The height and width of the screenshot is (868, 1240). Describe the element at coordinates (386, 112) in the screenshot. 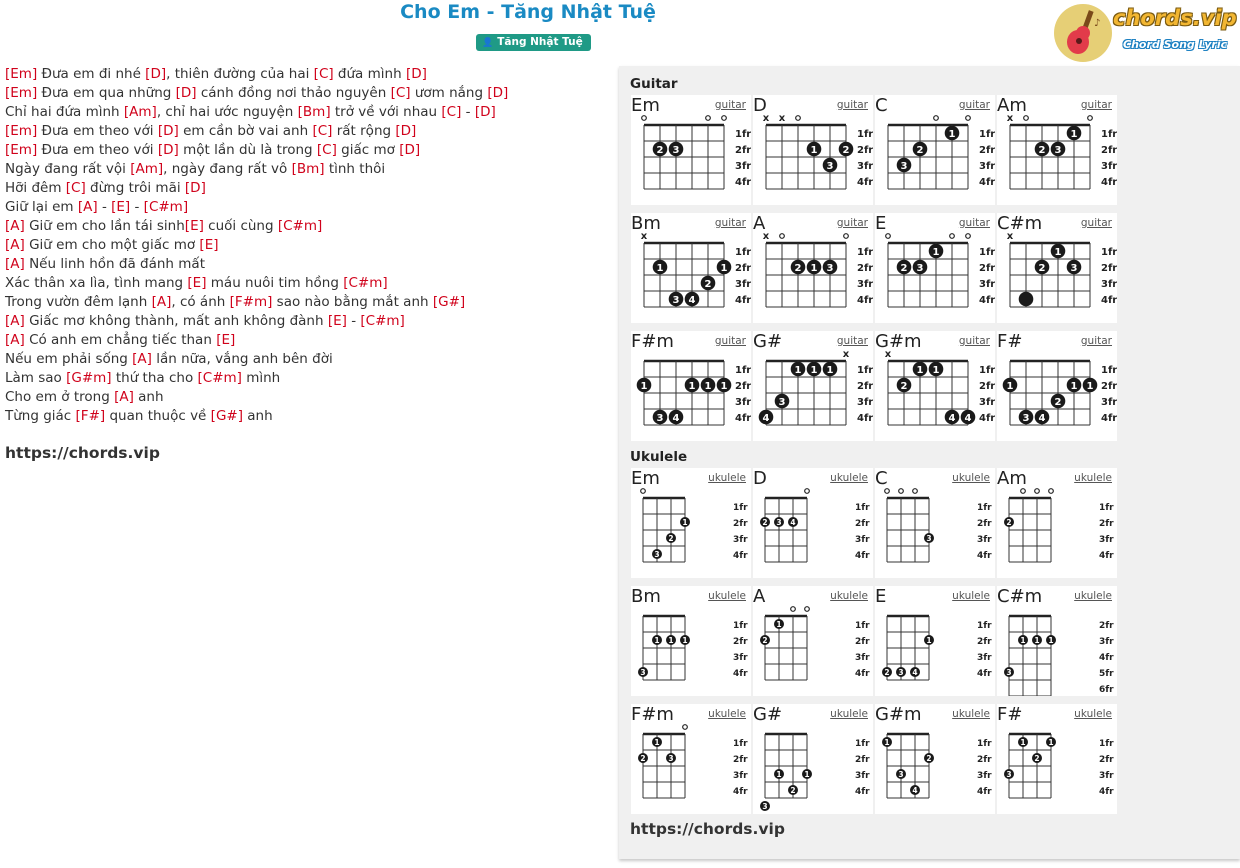

I see `lyric-text: trở về với nhau` at that location.